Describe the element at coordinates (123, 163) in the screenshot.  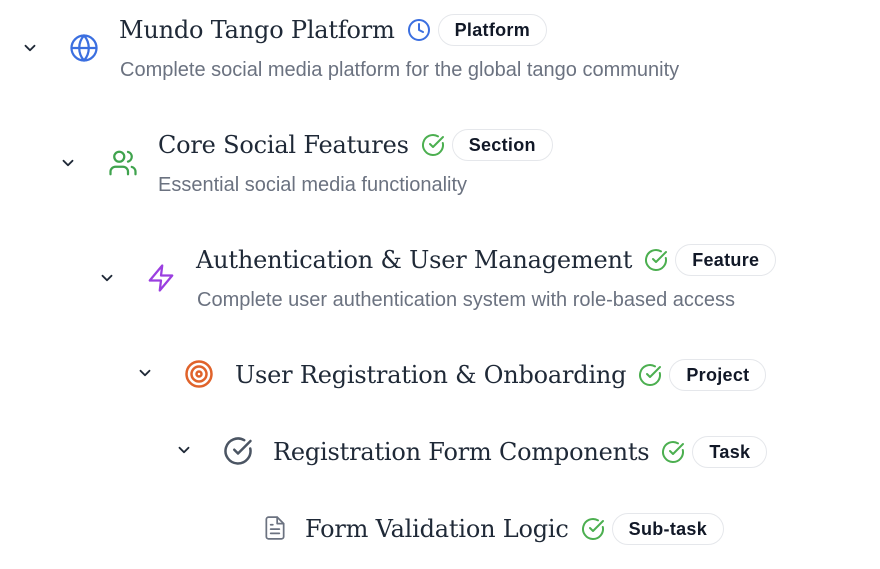
I see `users-icon` at that location.